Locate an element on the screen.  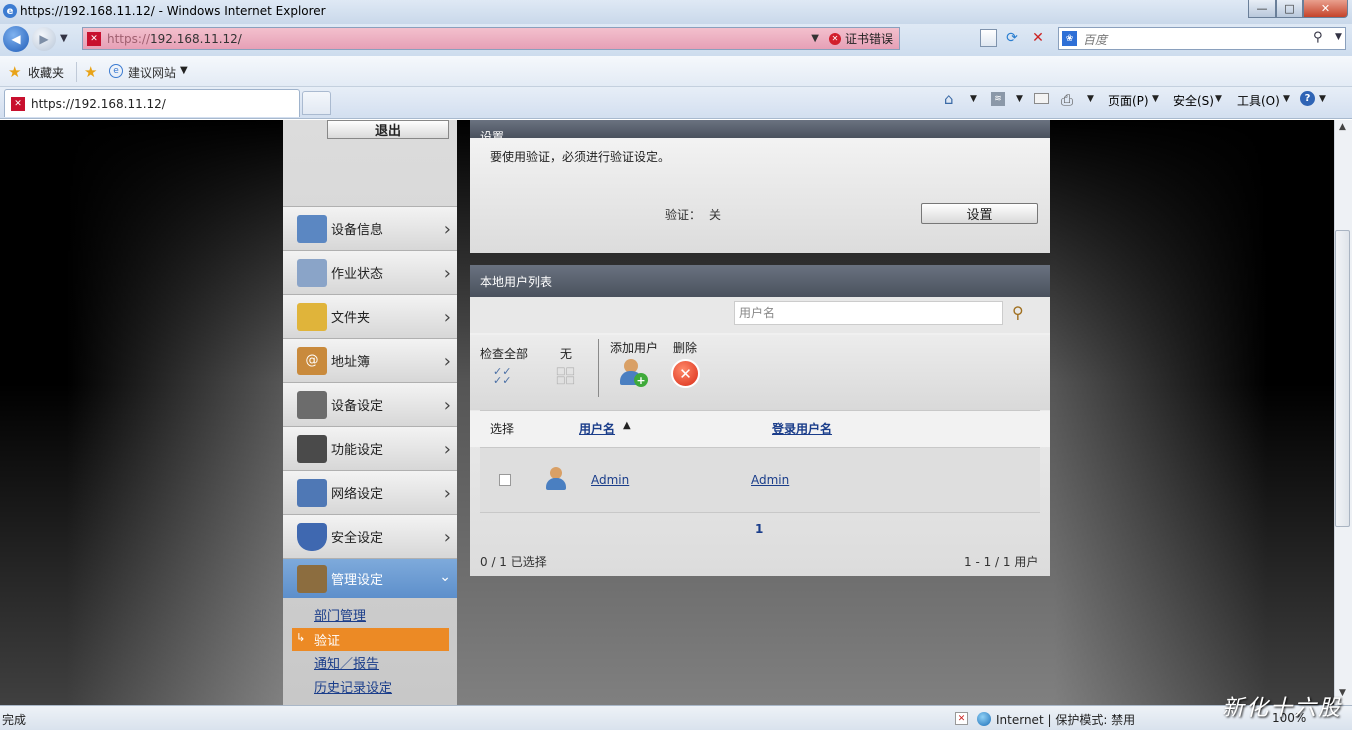
column-login-name: 登录用户名 is located at coordinates (802, 428).